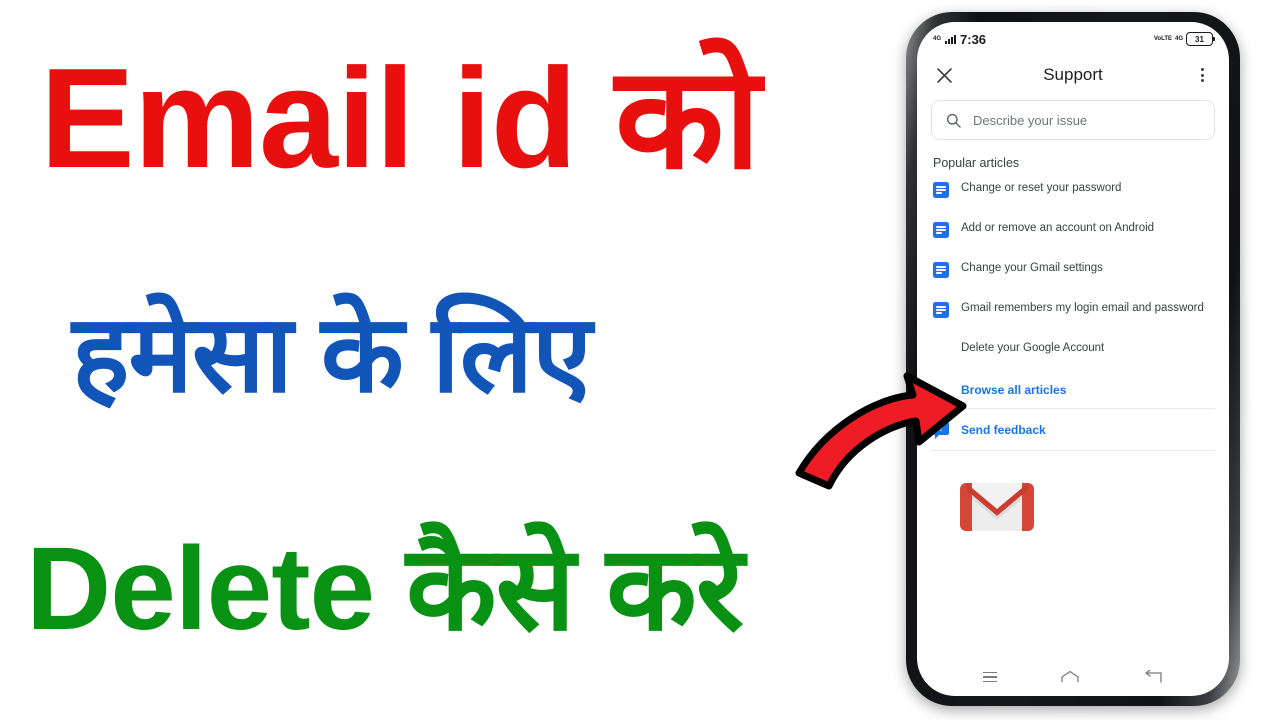  Describe the element at coordinates (953, 120) in the screenshot. I see `search-icon` at that location.